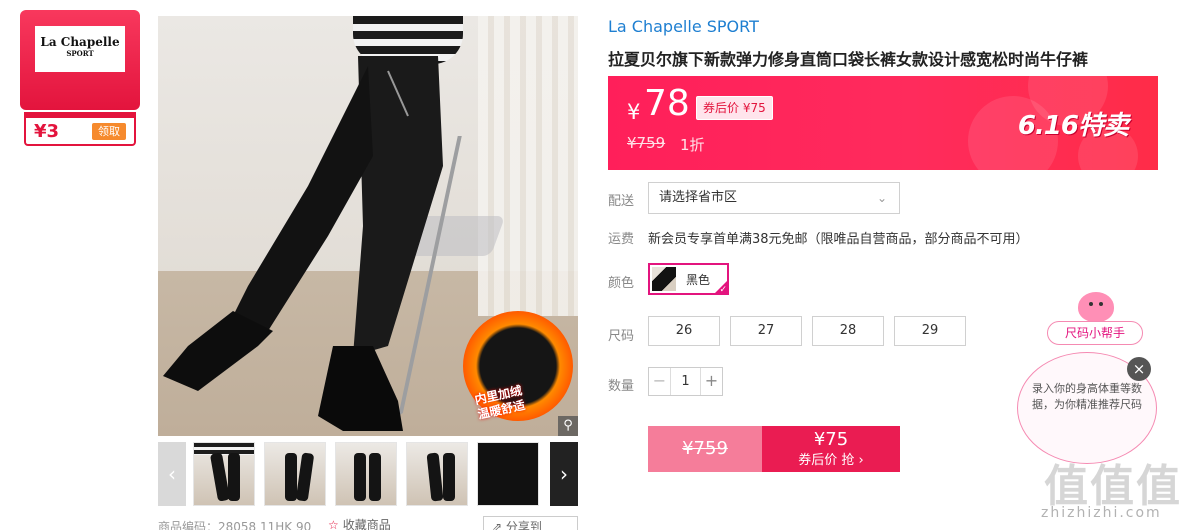 The image size is (1192, 530). What do you see at coordinates (235, 525) in the screenshot?
I see `product-code: 商品编码：28058 11HK 90` at bounding box center [235, 525].